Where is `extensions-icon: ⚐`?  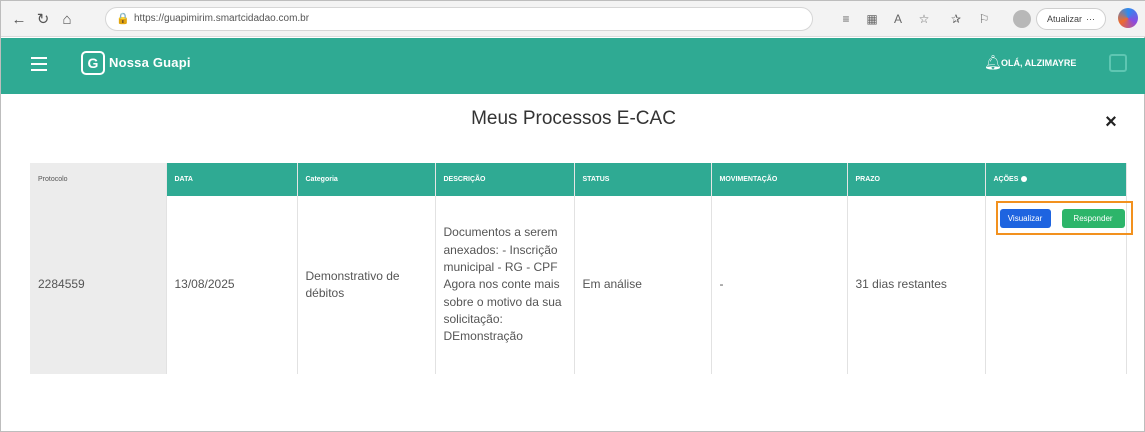 extensions-icon: ⚐ is located at coordinates (984, 19).